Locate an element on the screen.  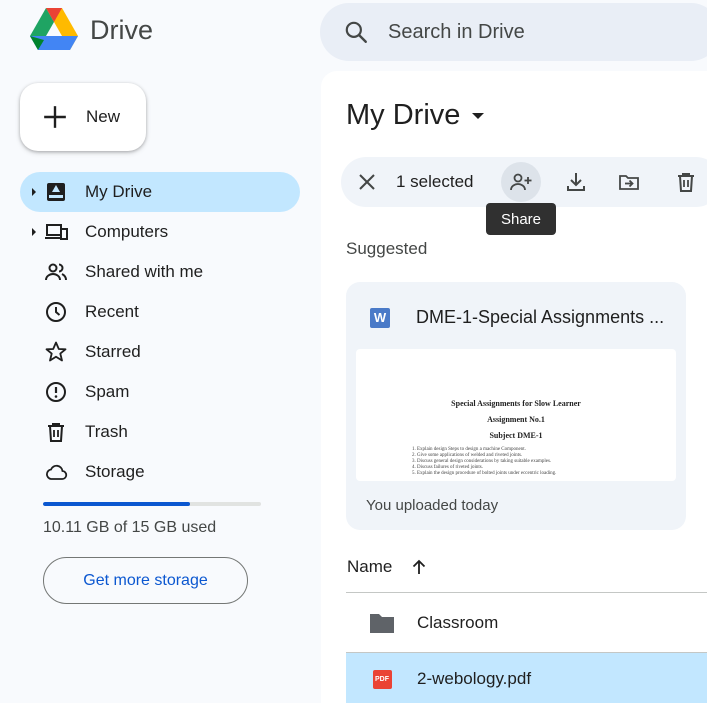
sidebar-item-my-drive: My Drive is located at coordinates (160, 192).